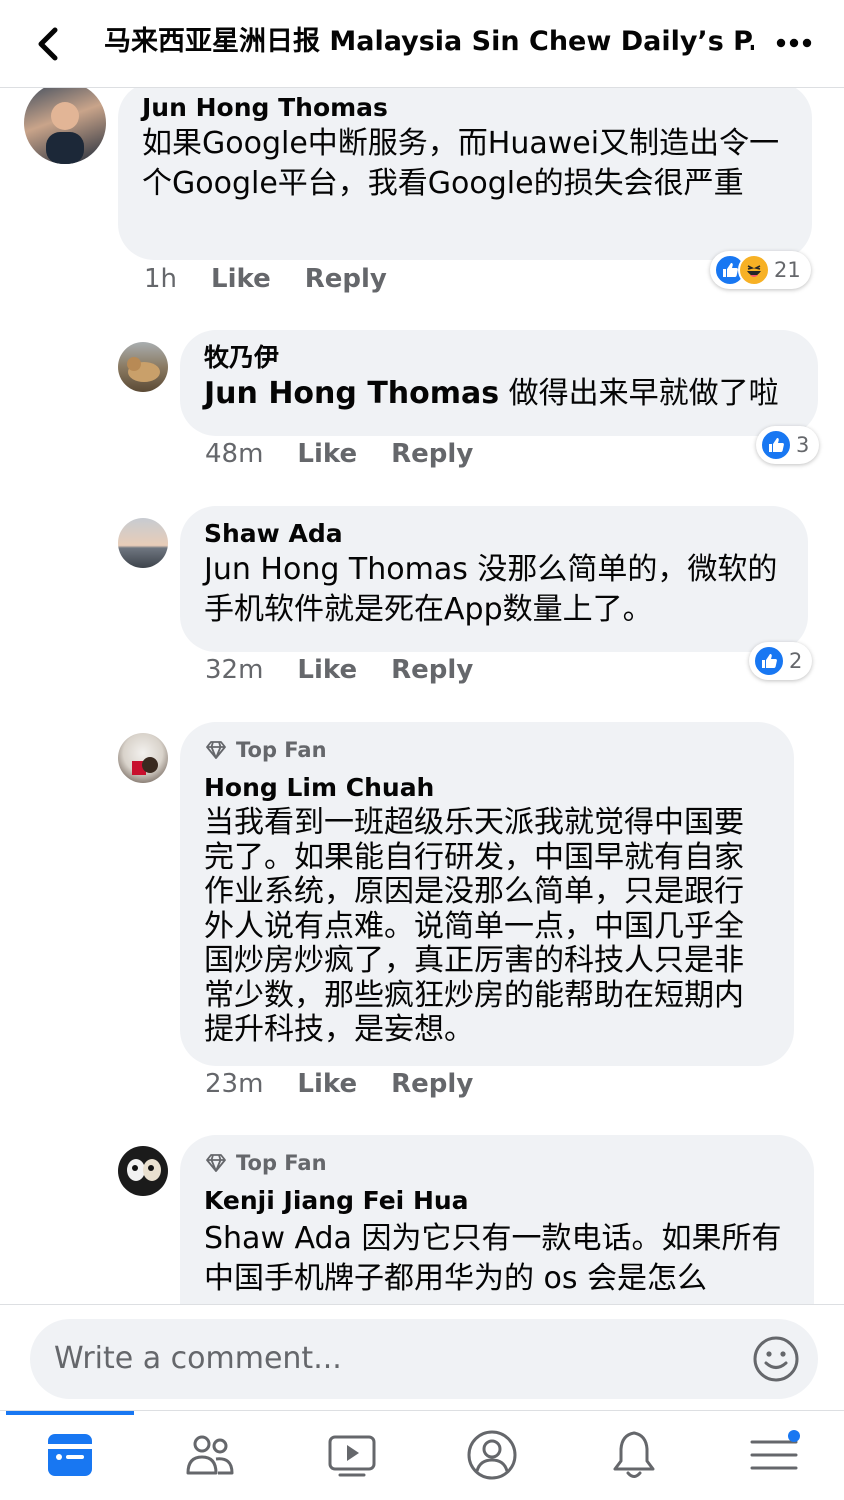  I want to click on reaction-summary: 3, so click(788, 445).